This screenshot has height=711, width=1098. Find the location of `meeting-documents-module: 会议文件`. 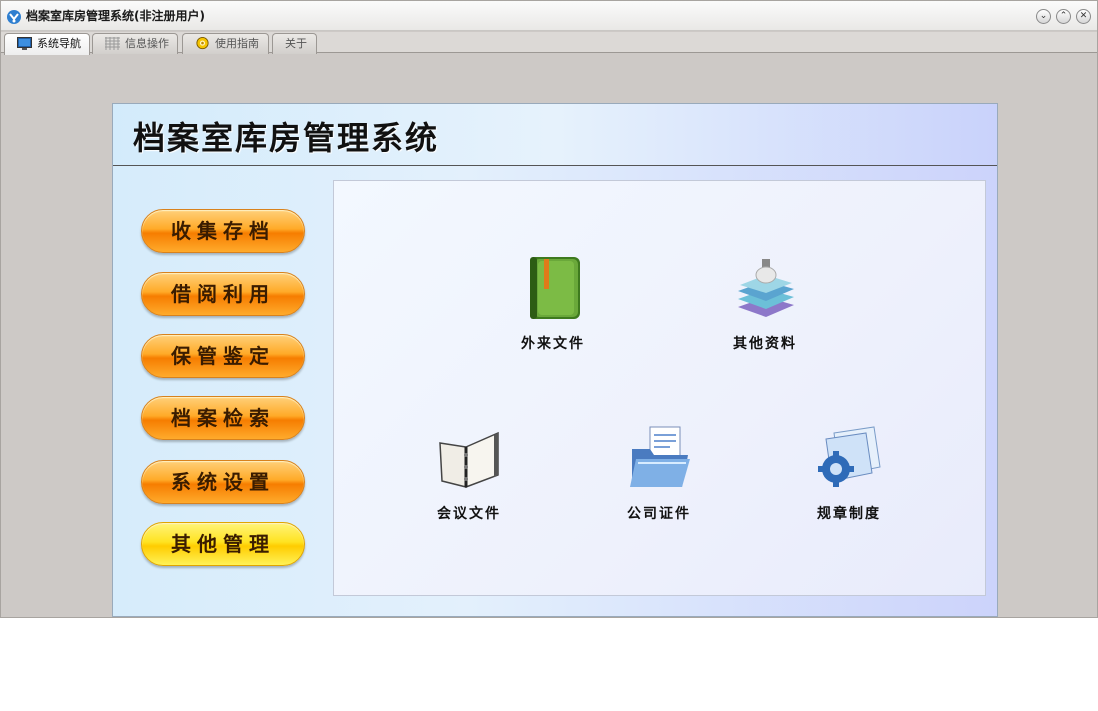

meeting-documents-module: 会议文件 is located at coordinates (469, 480).